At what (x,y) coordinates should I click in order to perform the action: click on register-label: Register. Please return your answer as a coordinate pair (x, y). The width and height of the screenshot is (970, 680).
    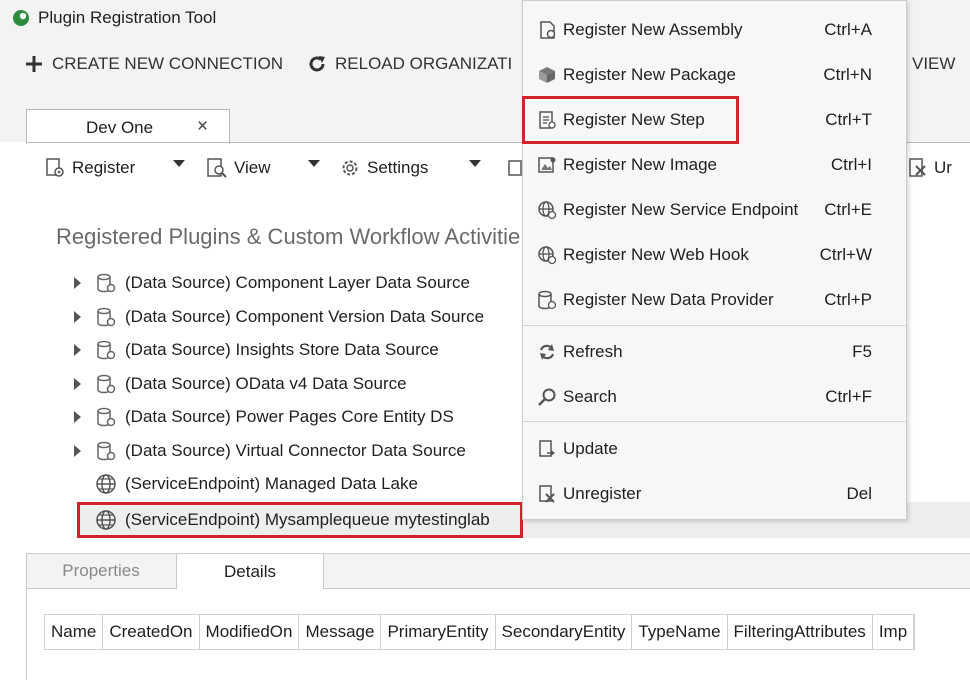
    Looking at the image, I should click on (104, 167).